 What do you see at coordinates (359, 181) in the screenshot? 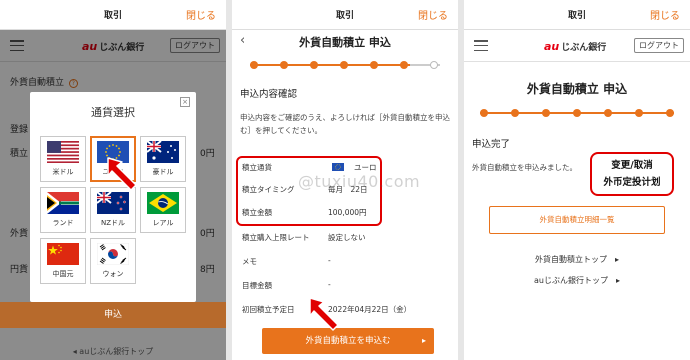
I see `watermark: @tuxiu40.com` at bounding box center [359, 181].